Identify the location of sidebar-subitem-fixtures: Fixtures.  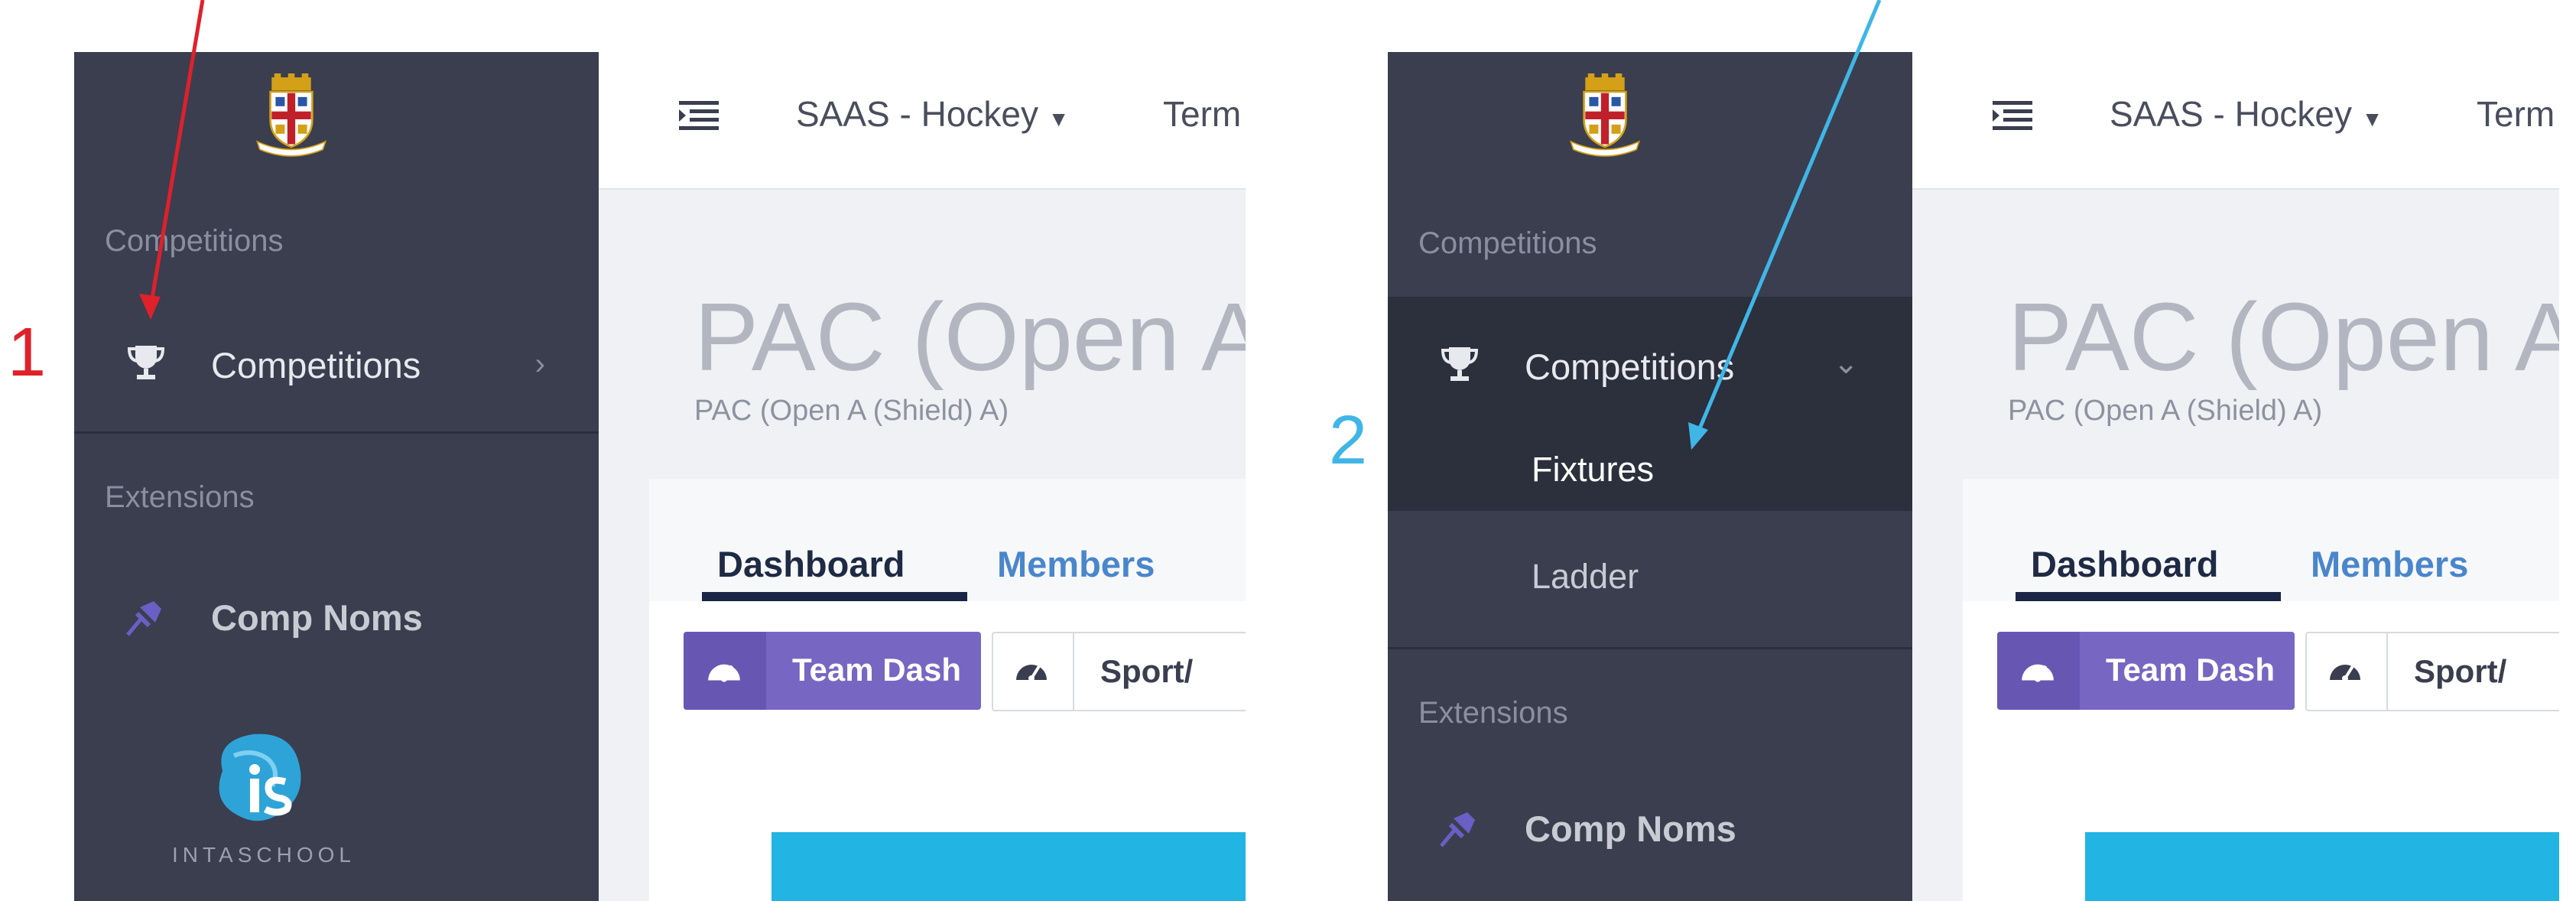
(1650, 468).